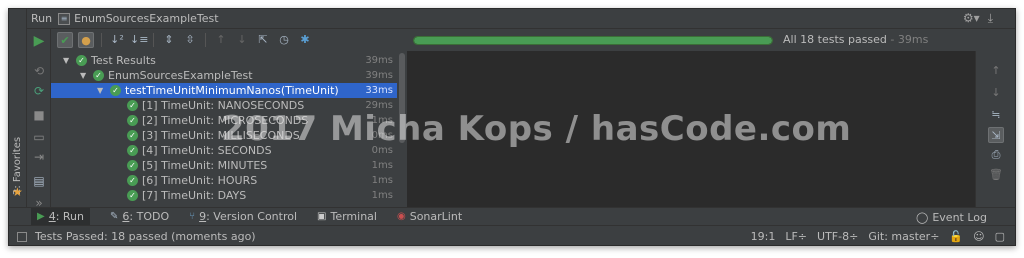 The image size is (1024, 258). Describe the element at coordinates (402, 98) in the screenshot. I see `tree-scroll-thumb` at that location.